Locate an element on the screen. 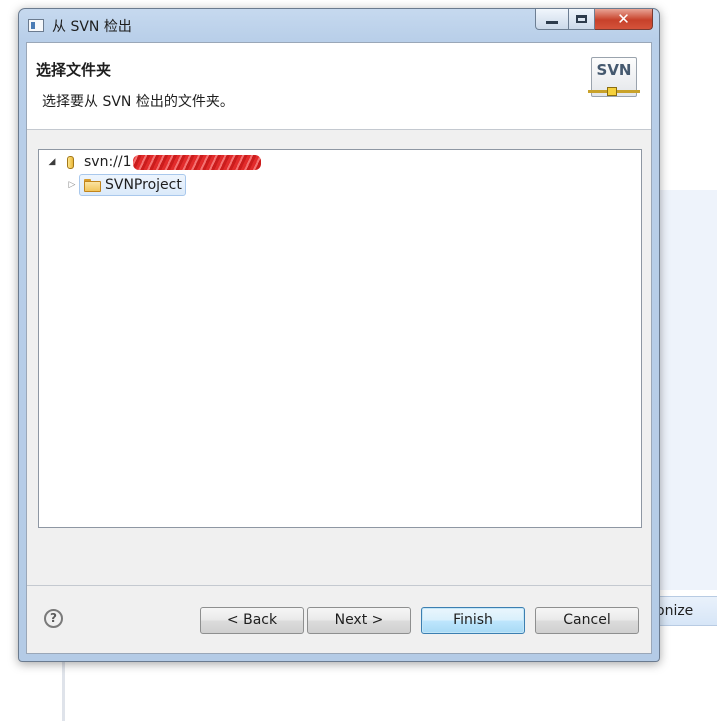  caption-buttons: ✕ is located at coordinates (594, 20).